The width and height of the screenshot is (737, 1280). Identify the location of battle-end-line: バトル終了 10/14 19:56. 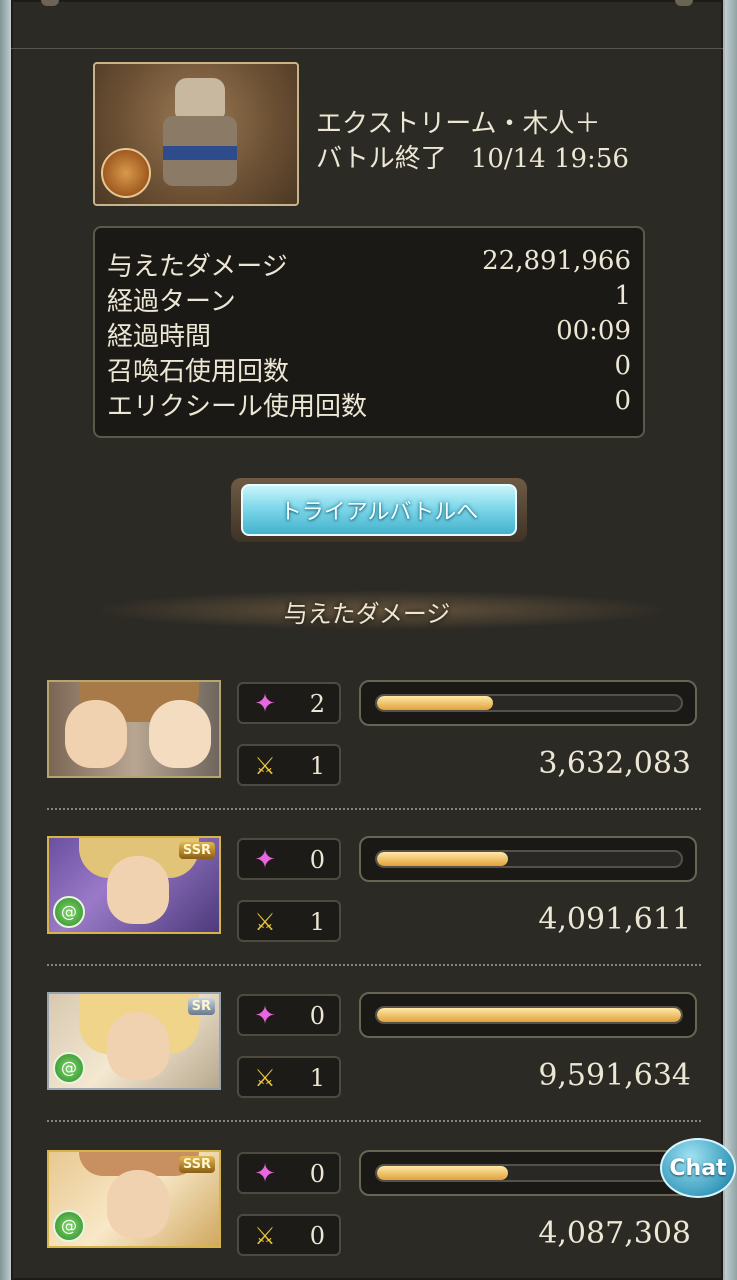
(472, 156).